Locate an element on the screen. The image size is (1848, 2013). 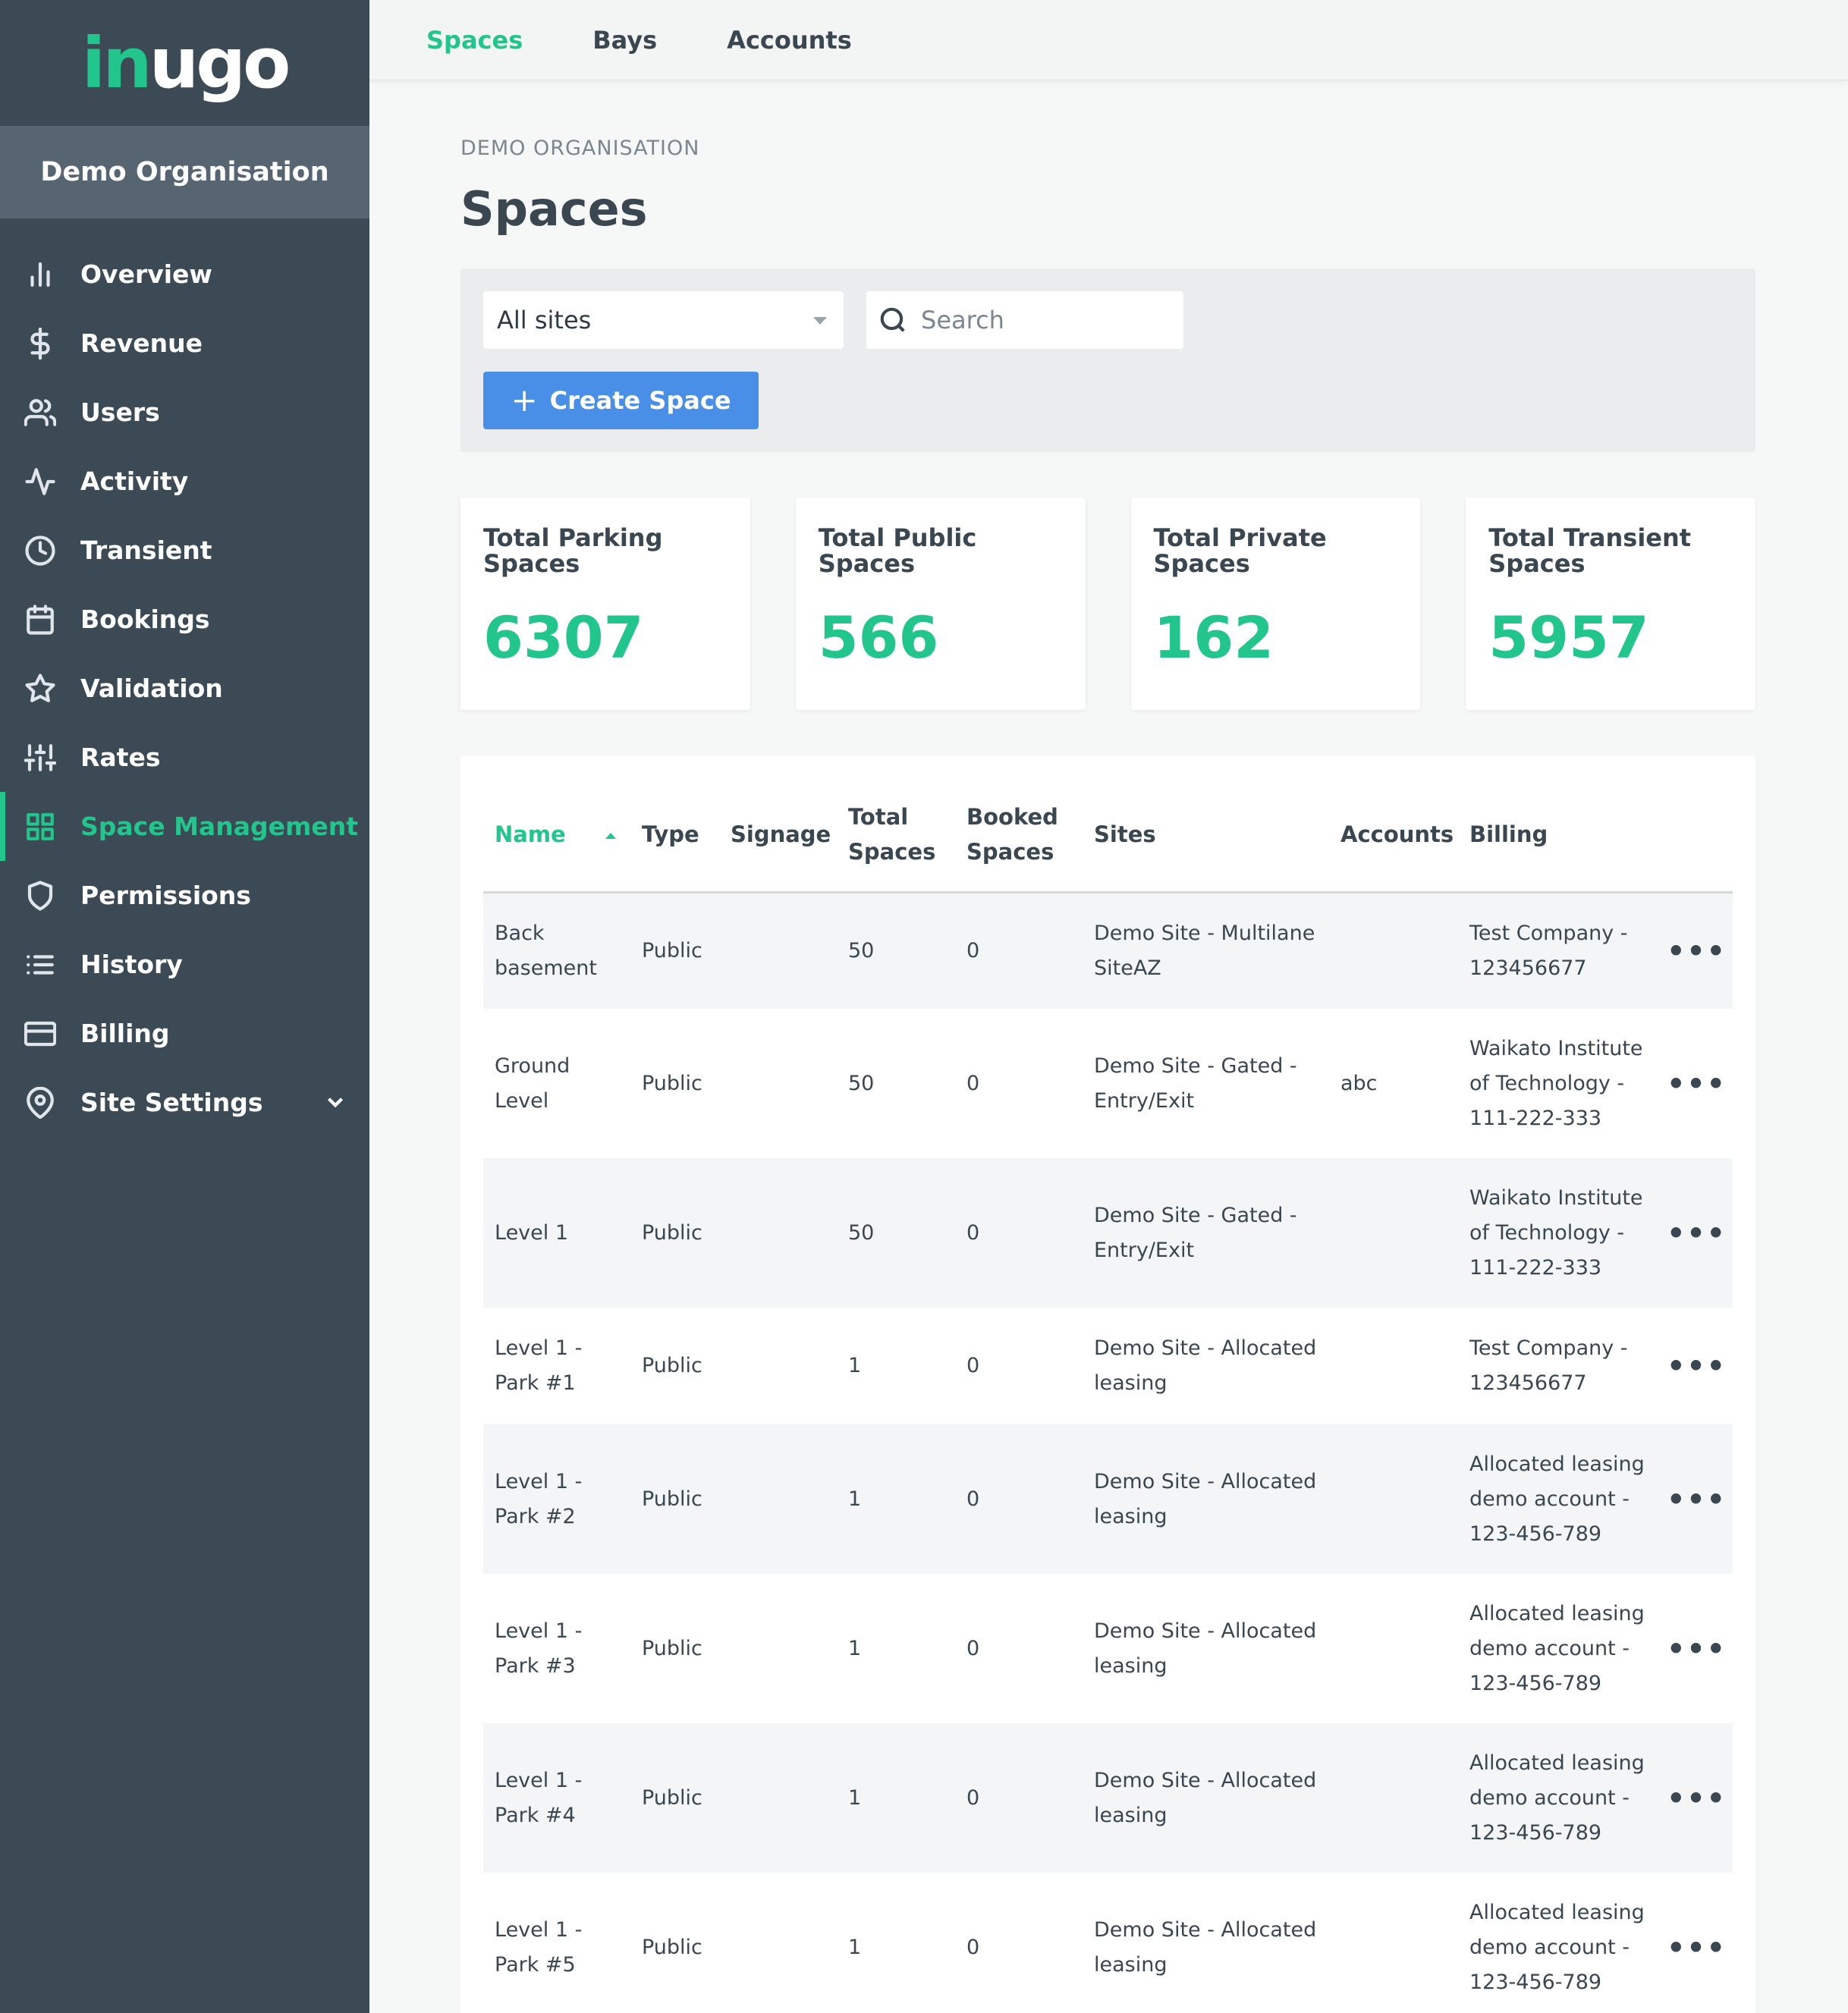
create-space-button: + Create Space is located at coordinates (621, 400).